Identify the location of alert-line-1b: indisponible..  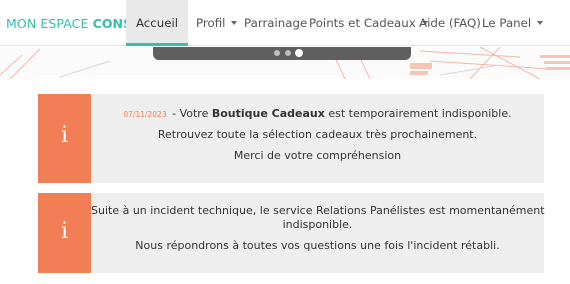
(317, 224).